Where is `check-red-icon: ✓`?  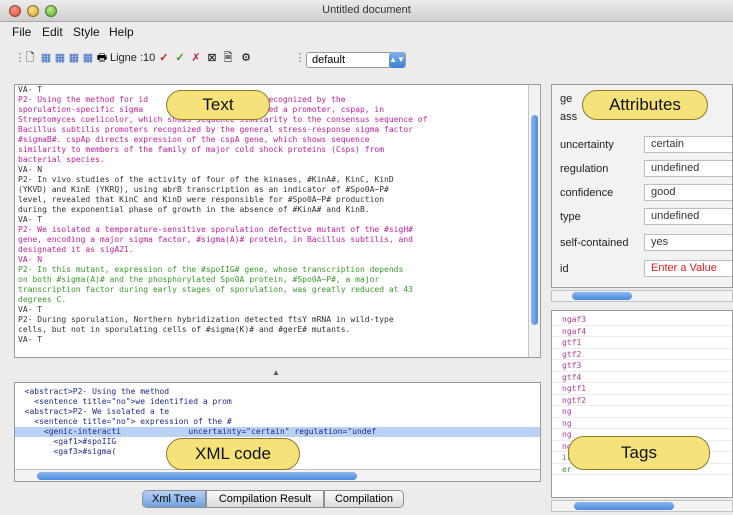 check-red-icon: ✓ is located at coordinates (164, 58).